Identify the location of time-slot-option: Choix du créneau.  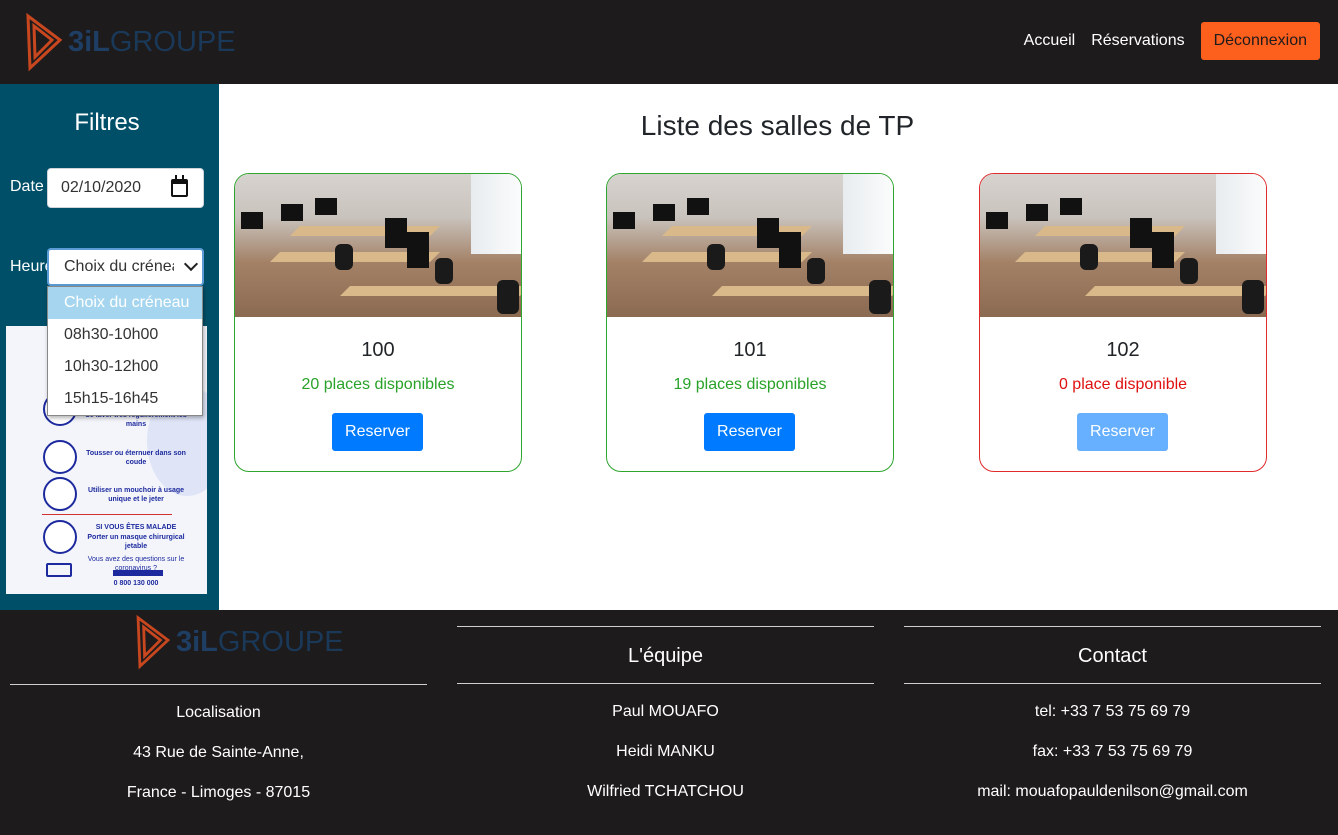
(125, 303).